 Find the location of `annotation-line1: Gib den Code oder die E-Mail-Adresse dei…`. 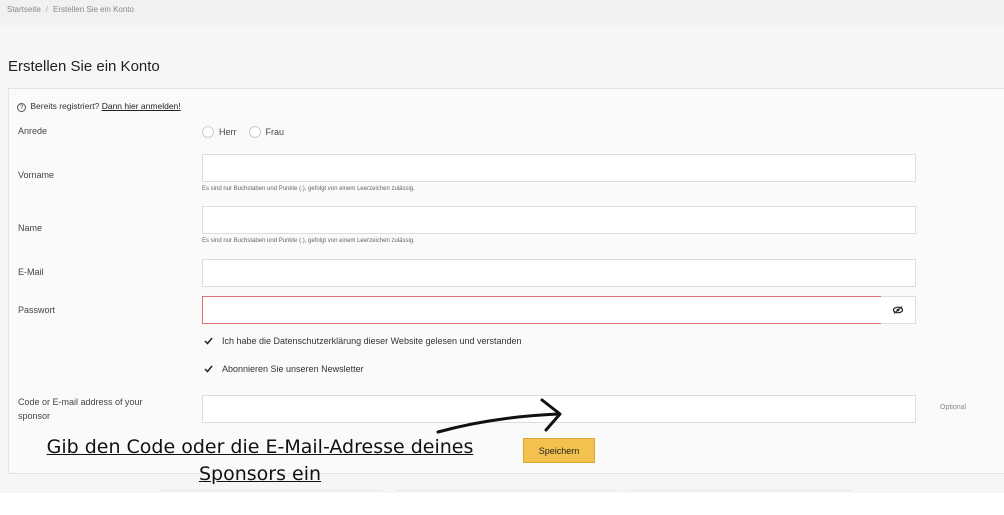

annotation-line1: Gib den Code oder die E-Mail-Adresse dei… is located at coordinates (260, 447).